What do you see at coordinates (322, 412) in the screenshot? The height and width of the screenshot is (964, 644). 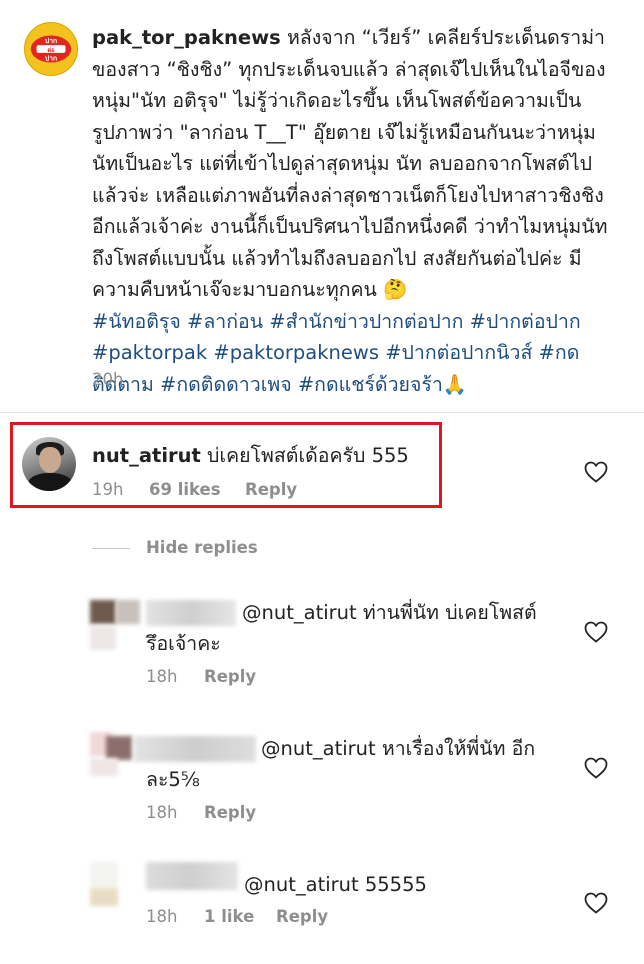 I see `divider` at bounding box center [322, 412].